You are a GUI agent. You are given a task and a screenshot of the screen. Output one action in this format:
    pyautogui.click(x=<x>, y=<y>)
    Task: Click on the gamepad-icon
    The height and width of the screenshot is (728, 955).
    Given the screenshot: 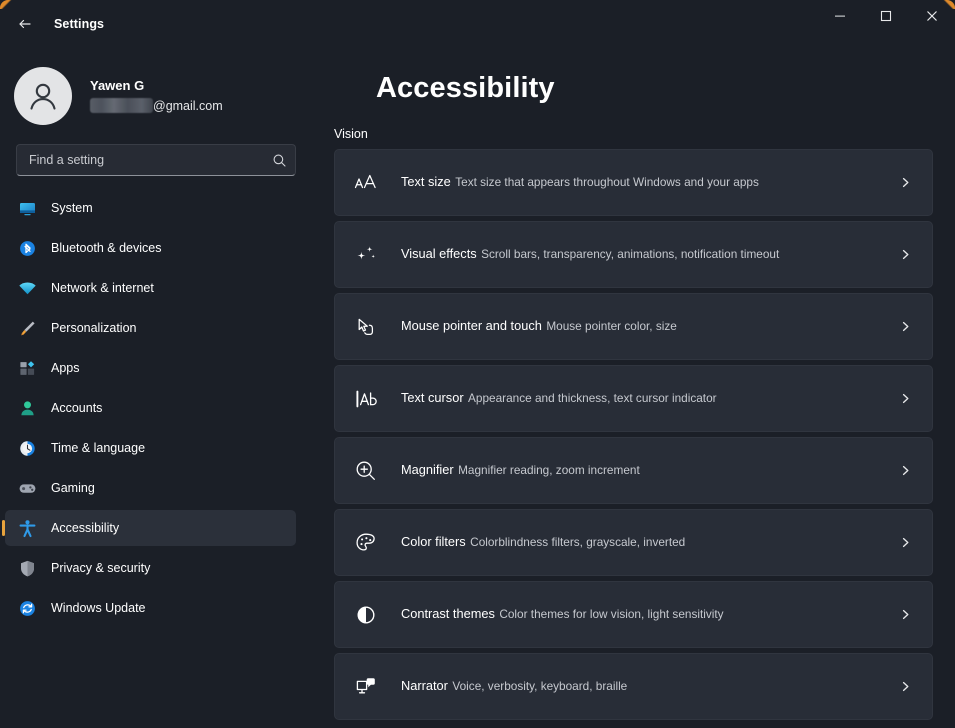 What is the action you would take?
    pyautogui.click(x=27, y=488)
    